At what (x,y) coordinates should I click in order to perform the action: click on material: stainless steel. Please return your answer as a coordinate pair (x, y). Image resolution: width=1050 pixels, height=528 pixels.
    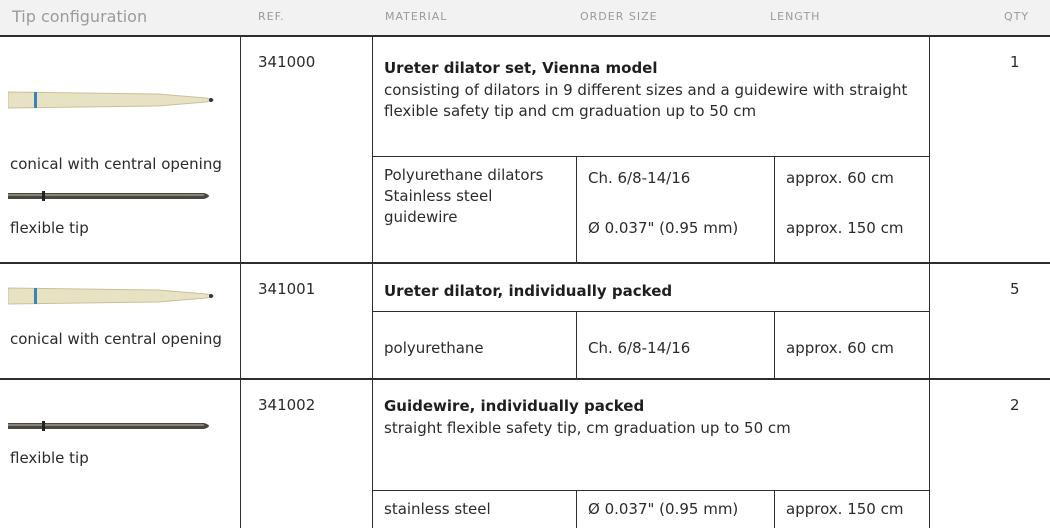
    Looking at the image, I should click on (437, 509).